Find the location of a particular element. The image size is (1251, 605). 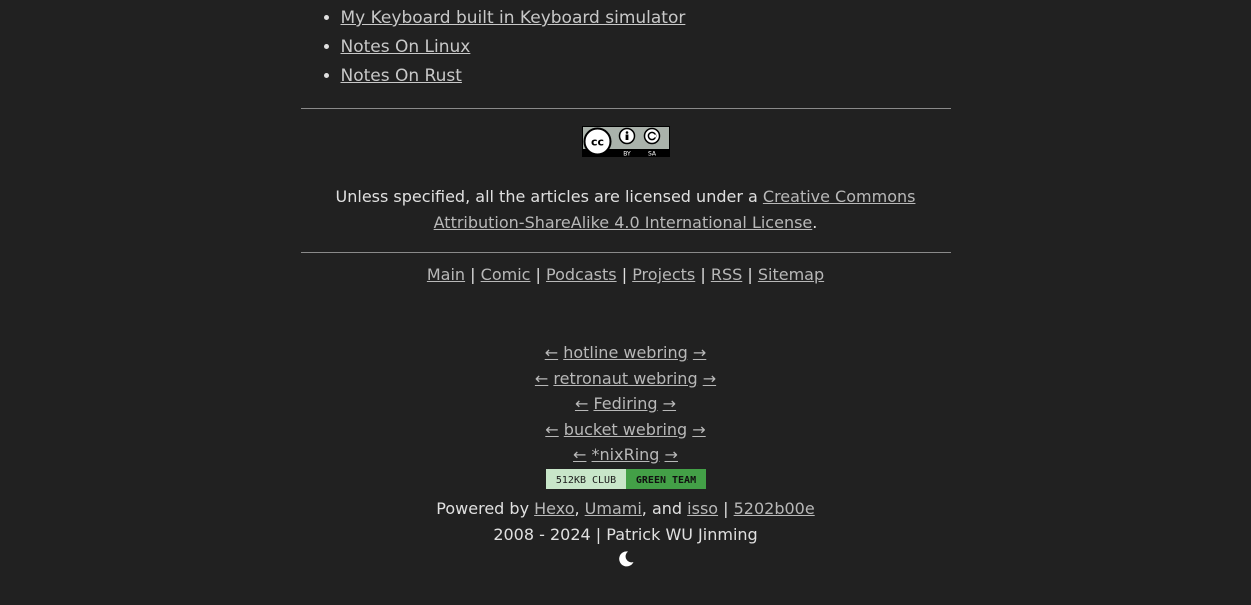

webring-row: ← Fediring → is located at coordinates (626, 404).